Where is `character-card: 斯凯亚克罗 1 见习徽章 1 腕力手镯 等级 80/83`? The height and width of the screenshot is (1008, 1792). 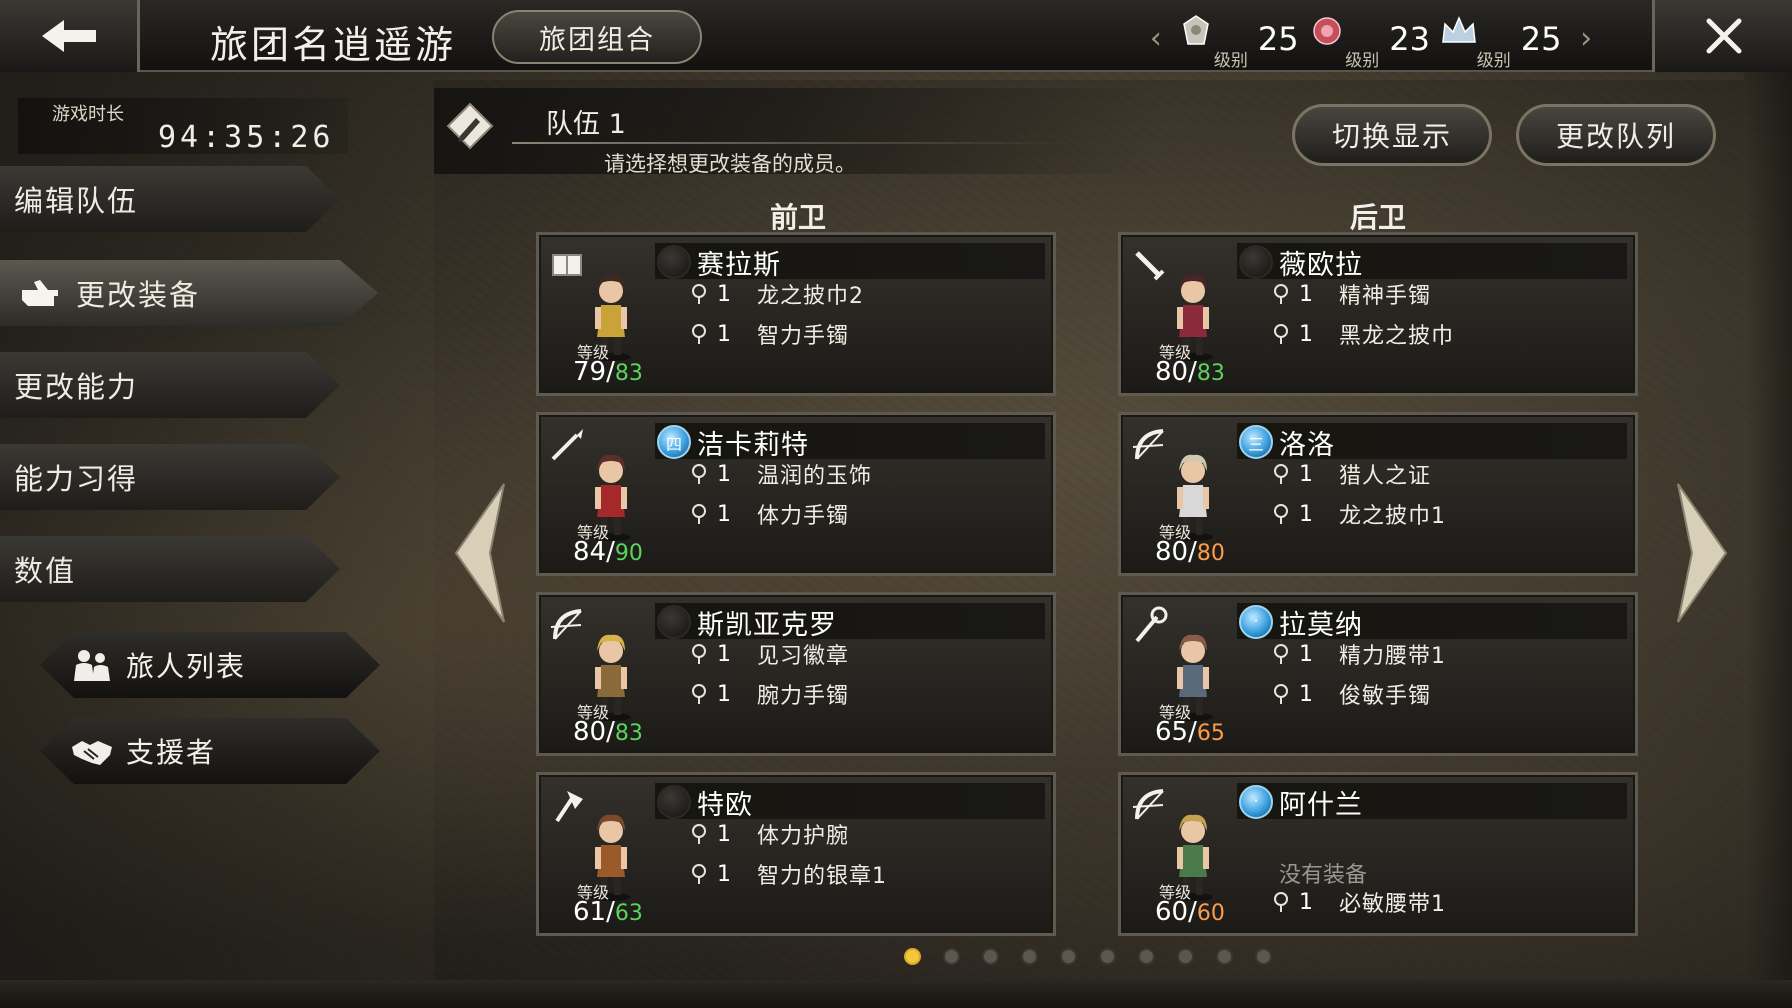
character-card: 斯凯亚克罗 1 见习徽章 1 腕力手镯 等级 80/83 is located at coordinates (796, 674).